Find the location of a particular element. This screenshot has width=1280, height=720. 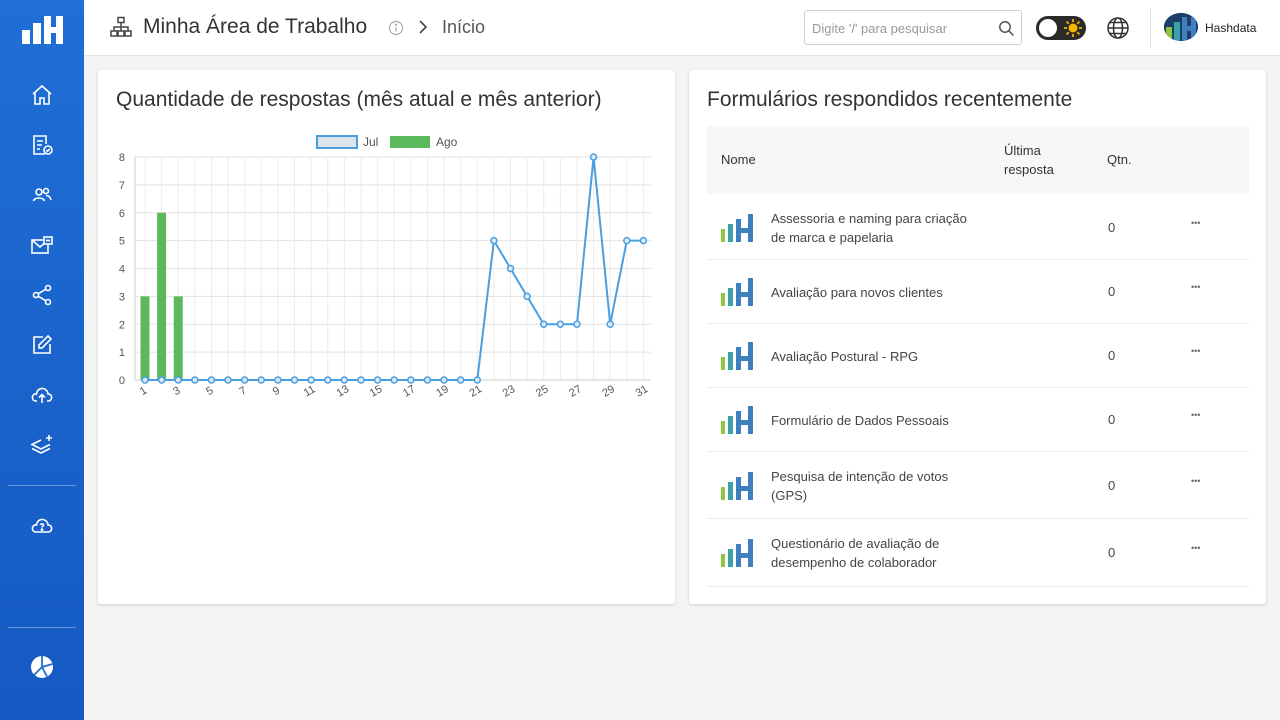

avatar is located at coordinates (1181, 27).